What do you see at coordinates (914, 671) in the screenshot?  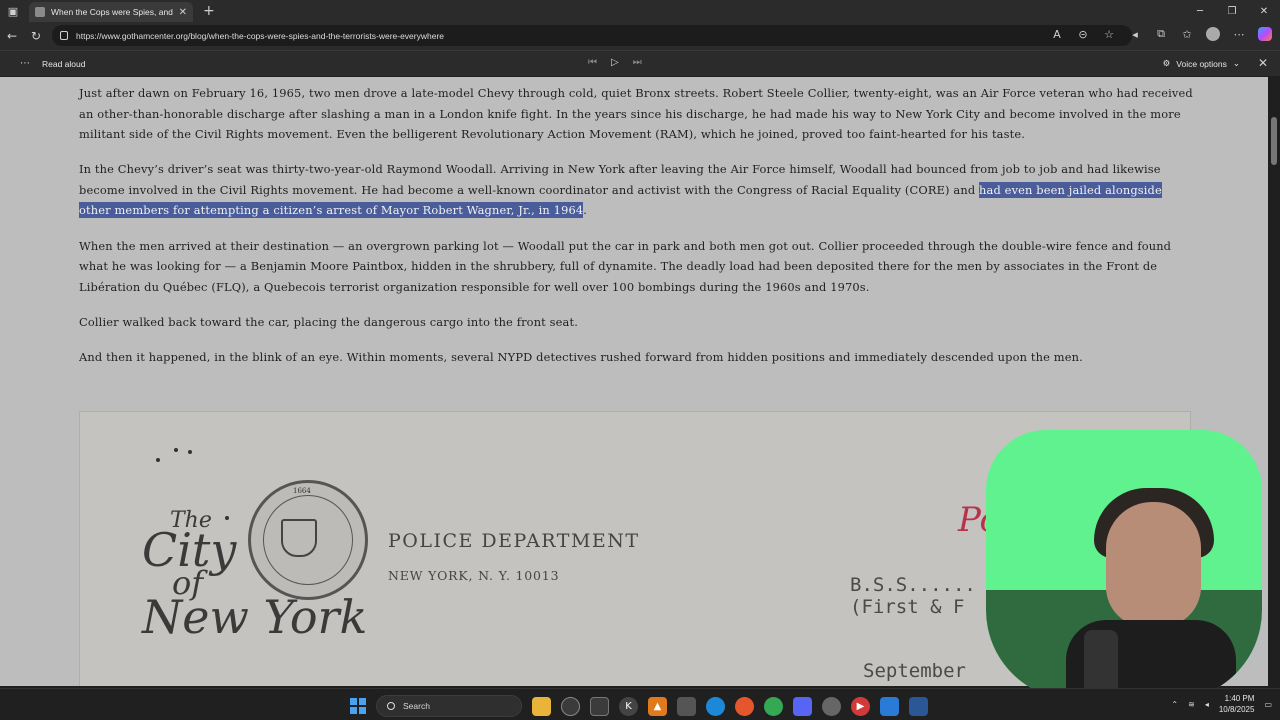 I see `document-date: September` at bounding box center [914, 671].